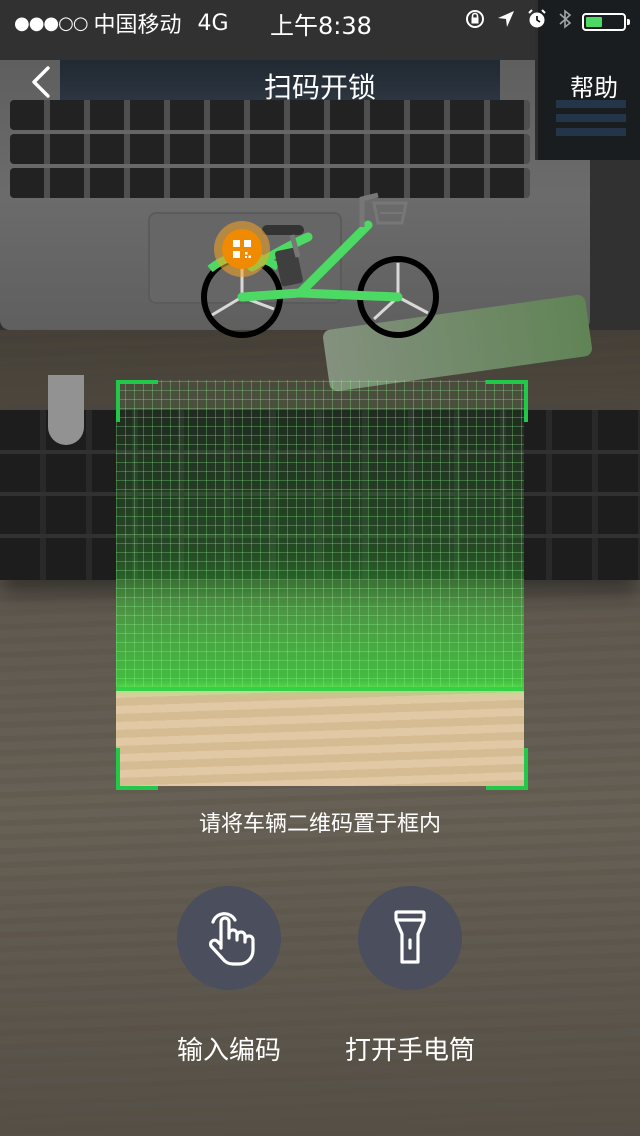  What do you see at coordinates (319, 87) in the screenshot?
I see `page-title: 扫码开锁` at bounding box center [319, 87].